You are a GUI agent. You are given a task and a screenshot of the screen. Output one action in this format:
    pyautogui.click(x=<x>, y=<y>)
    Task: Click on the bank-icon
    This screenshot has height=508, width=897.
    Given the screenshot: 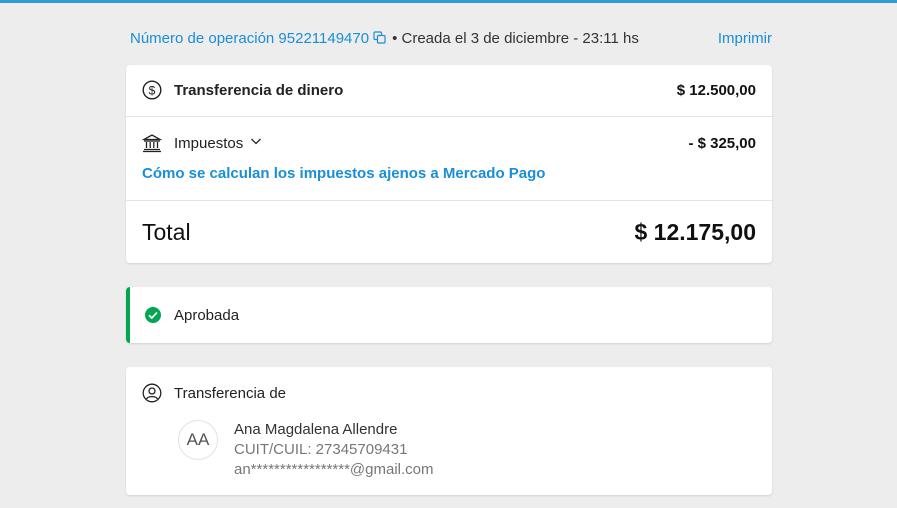 What is the action you would take?
    pyautogui.click(x=152, y=143)
    